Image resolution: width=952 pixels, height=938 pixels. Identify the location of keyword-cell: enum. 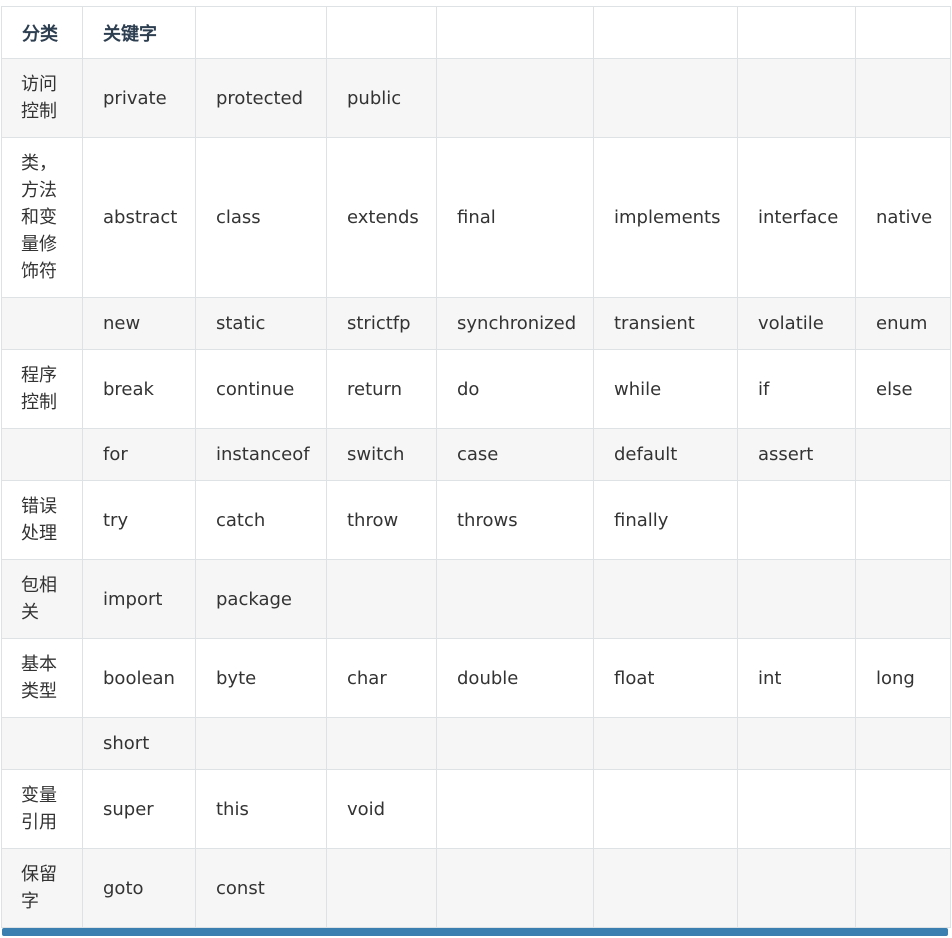
(903, 323).